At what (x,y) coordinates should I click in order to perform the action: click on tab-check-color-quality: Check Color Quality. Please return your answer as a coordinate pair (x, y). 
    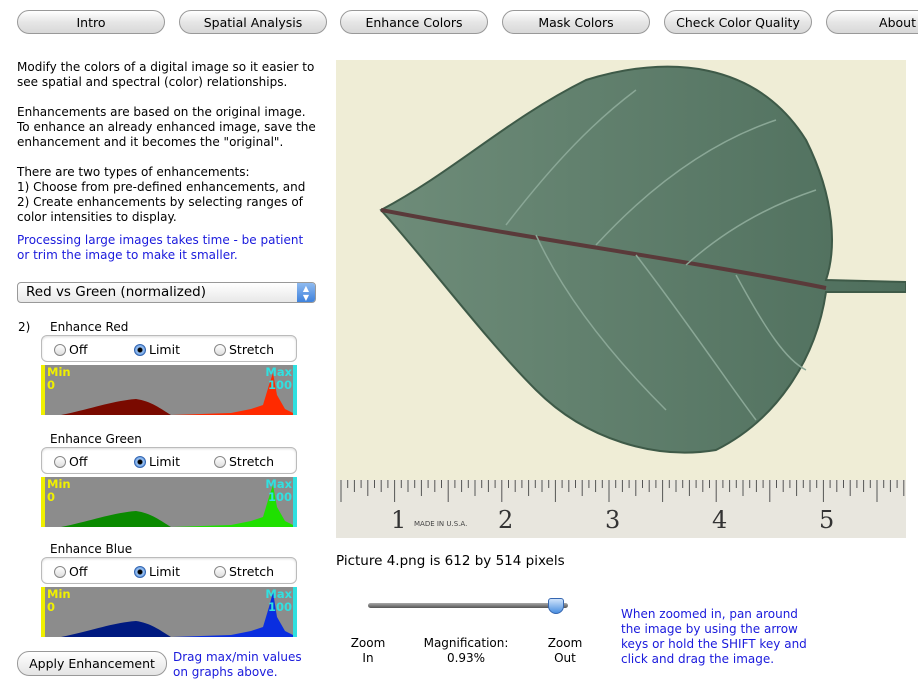
    Looking at the image, I should click on (738, 22).